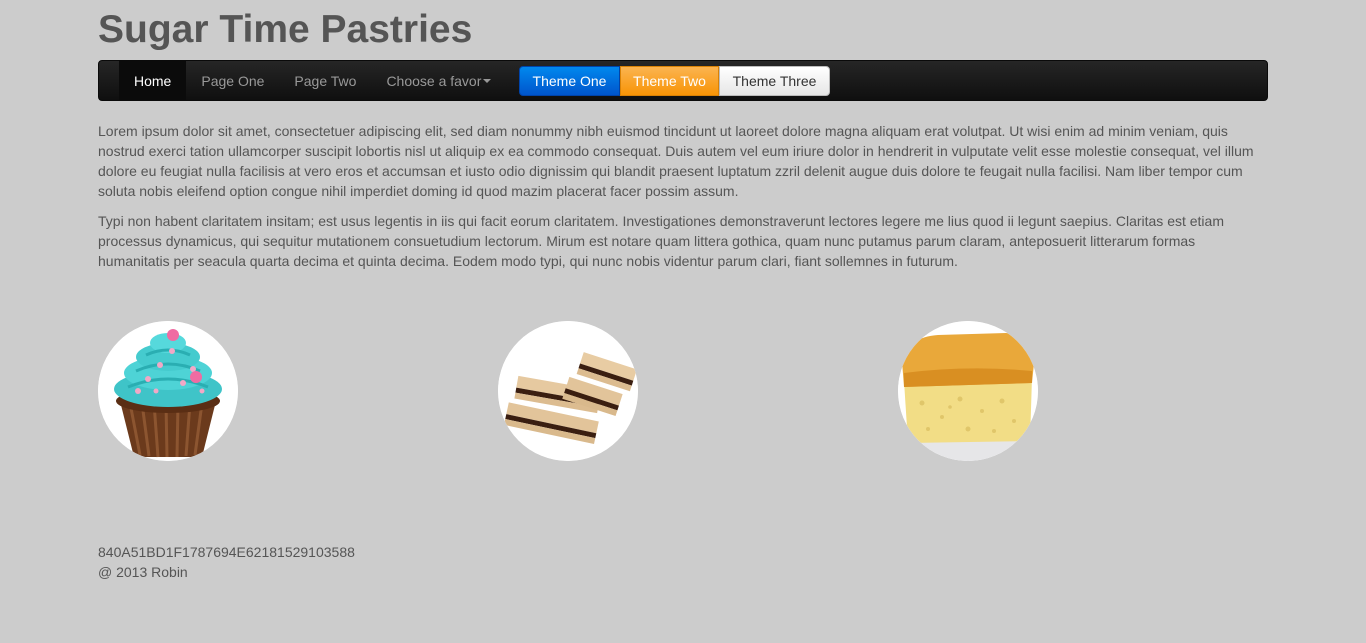 The width and height of the screenshot is (1366, 643). What do you see at coordinates (487, 80) in the screenshot?
I see `caret-down-icon` at bounding box center [487, 80].